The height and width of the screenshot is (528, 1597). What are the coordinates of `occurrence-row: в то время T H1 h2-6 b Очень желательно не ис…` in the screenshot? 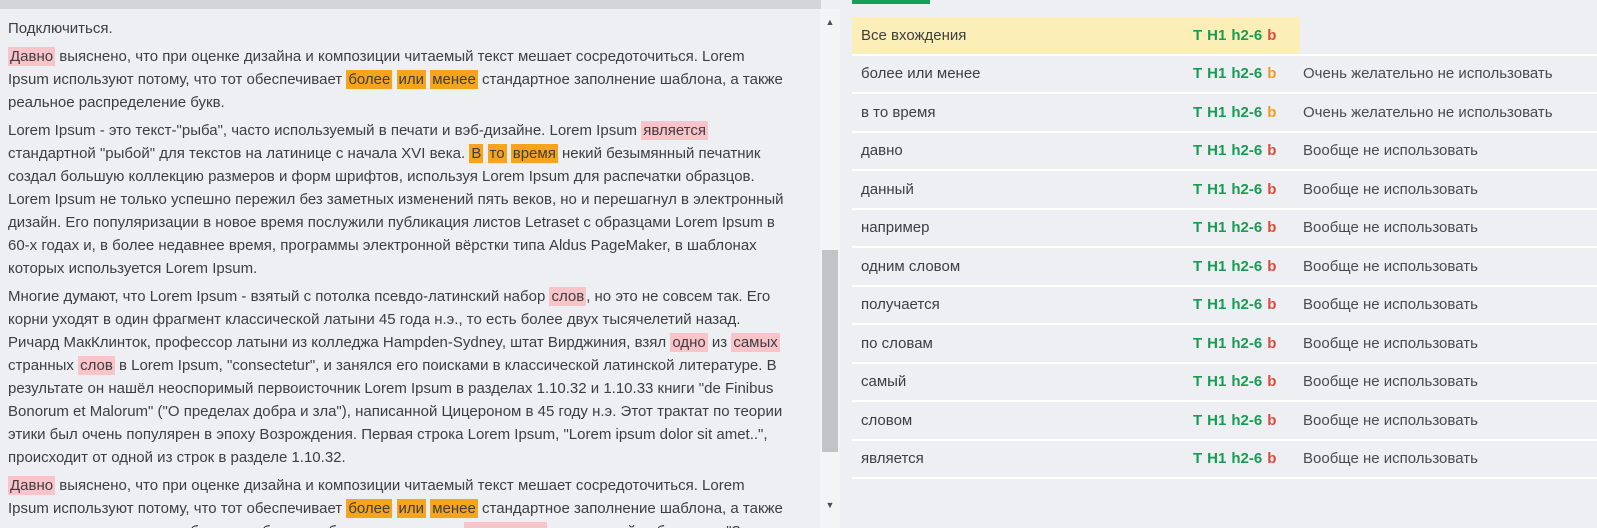 It's located at (1224, 113).